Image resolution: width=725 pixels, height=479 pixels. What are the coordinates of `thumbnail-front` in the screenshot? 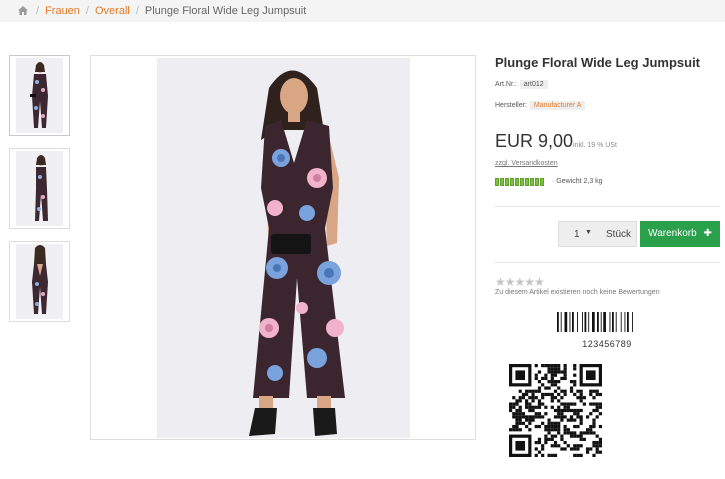 It's located at (39, 95).